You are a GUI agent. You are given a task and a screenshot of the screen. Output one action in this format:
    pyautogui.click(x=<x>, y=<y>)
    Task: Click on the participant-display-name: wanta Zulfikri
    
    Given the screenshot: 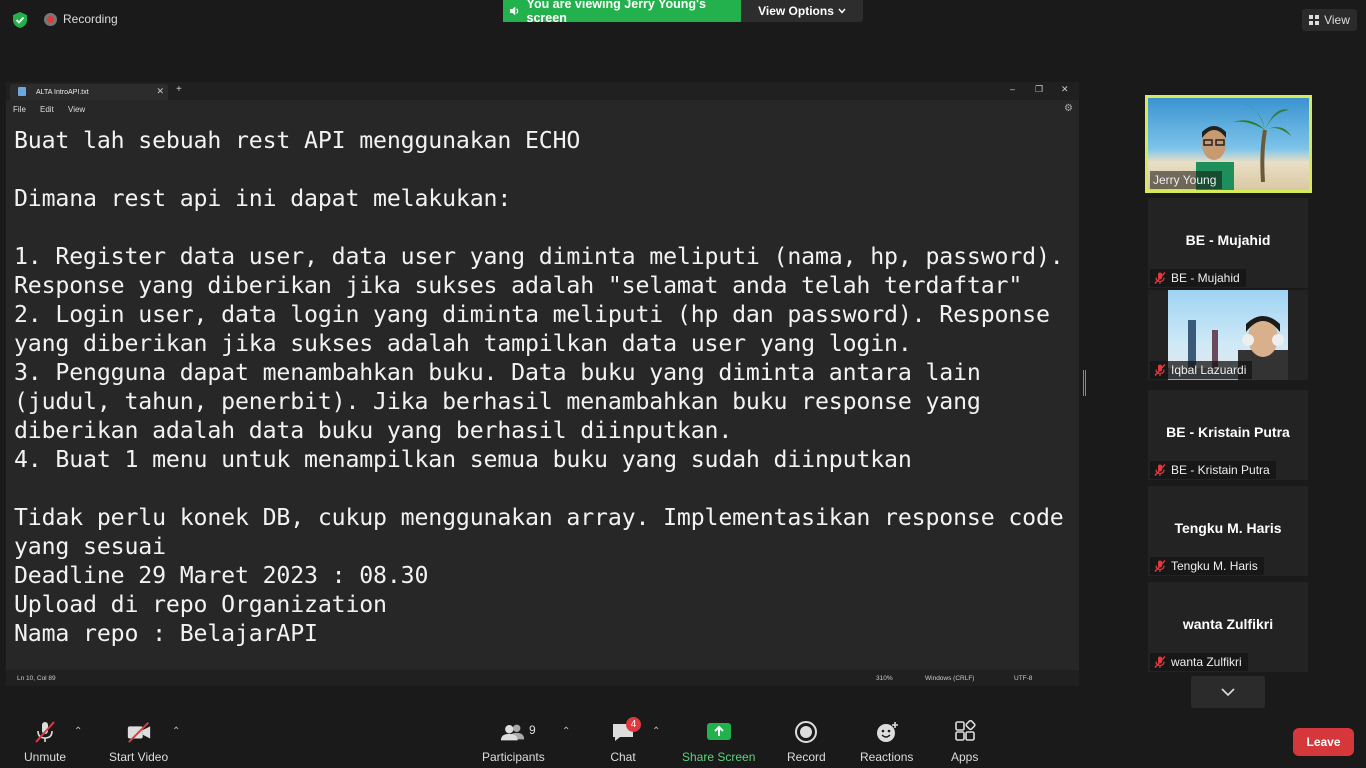 What is the action you would take?
    pyautogui.click(x=1228, y=624)
    